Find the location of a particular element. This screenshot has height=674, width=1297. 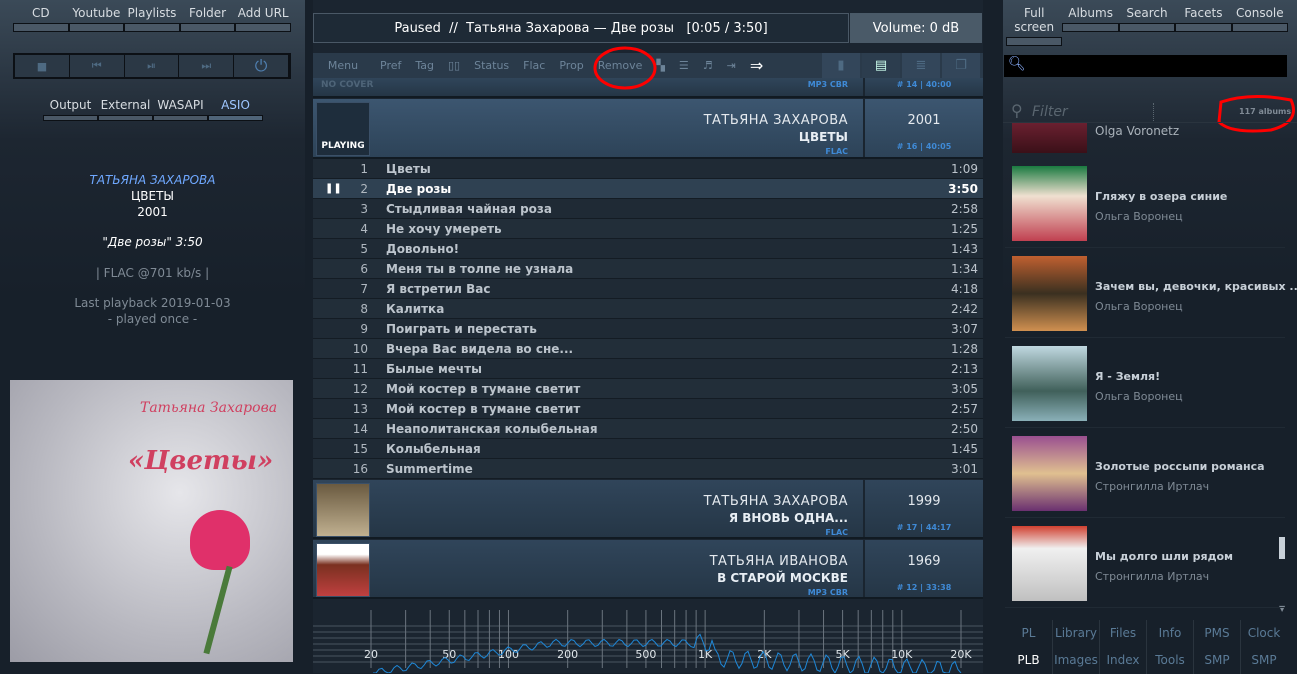

tab-console: Console is located at coordinates (1260, 26).